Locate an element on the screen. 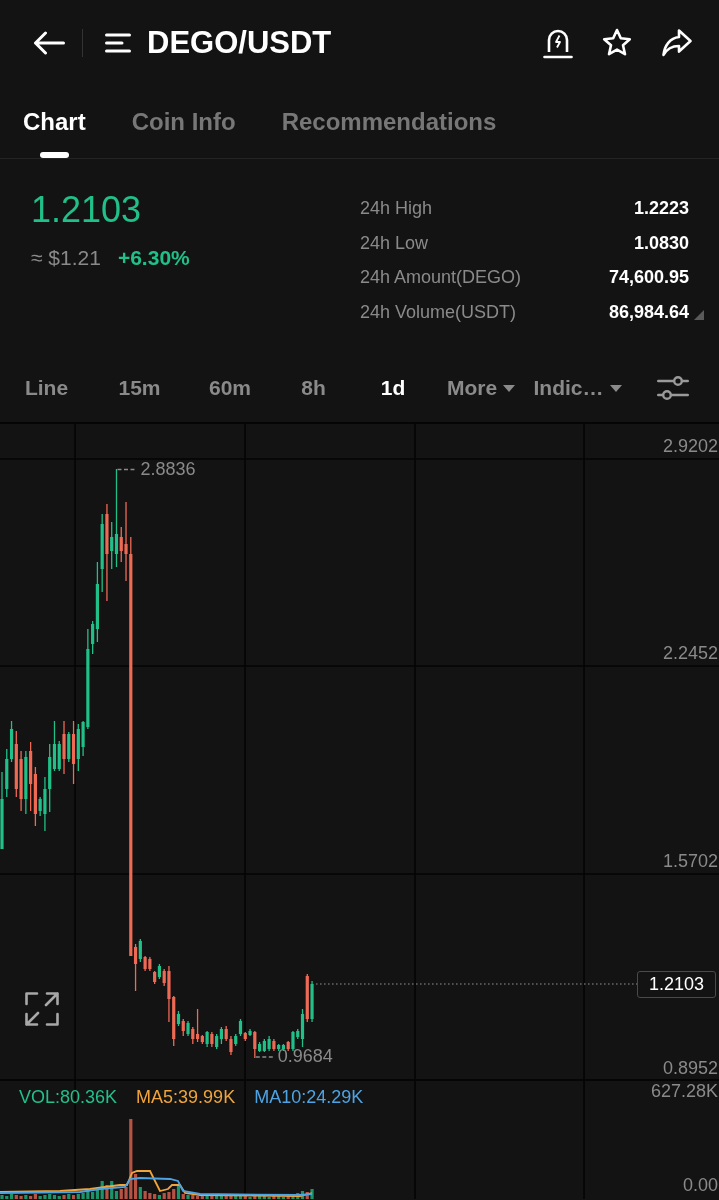 This screenshot has width=719, height=1200. stat-value: 74,600.95 is located at coordinates (648, 278).